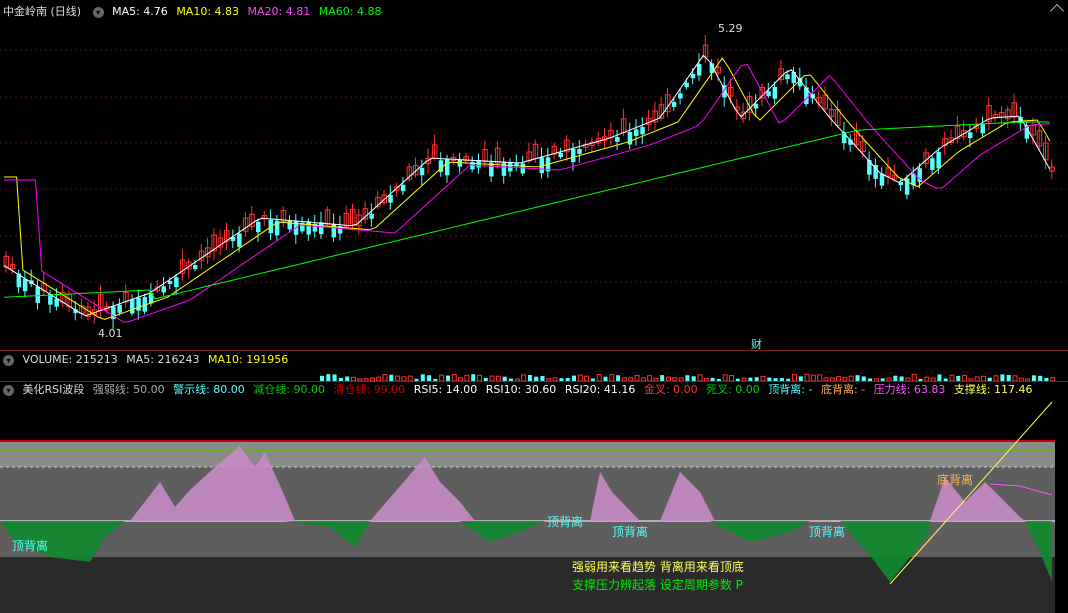 This screenshot has width=1068, height=613. What do you see at coordinates (527, 454) in the screenshot?
I see `overbought-zone` at bounding box center [527, 454].